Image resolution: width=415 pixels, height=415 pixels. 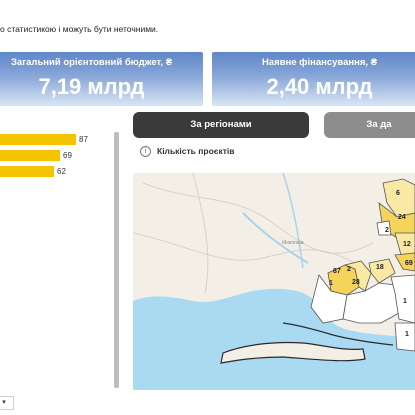 I want to click on map-region-count-label: 28, so click(x=356, y=282).